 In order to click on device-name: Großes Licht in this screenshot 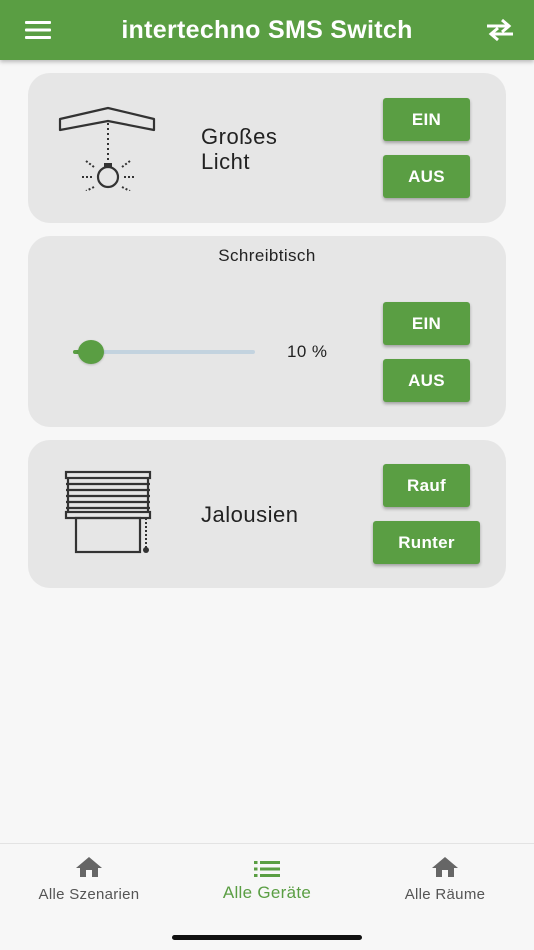, I will do `click(239, 149)`.